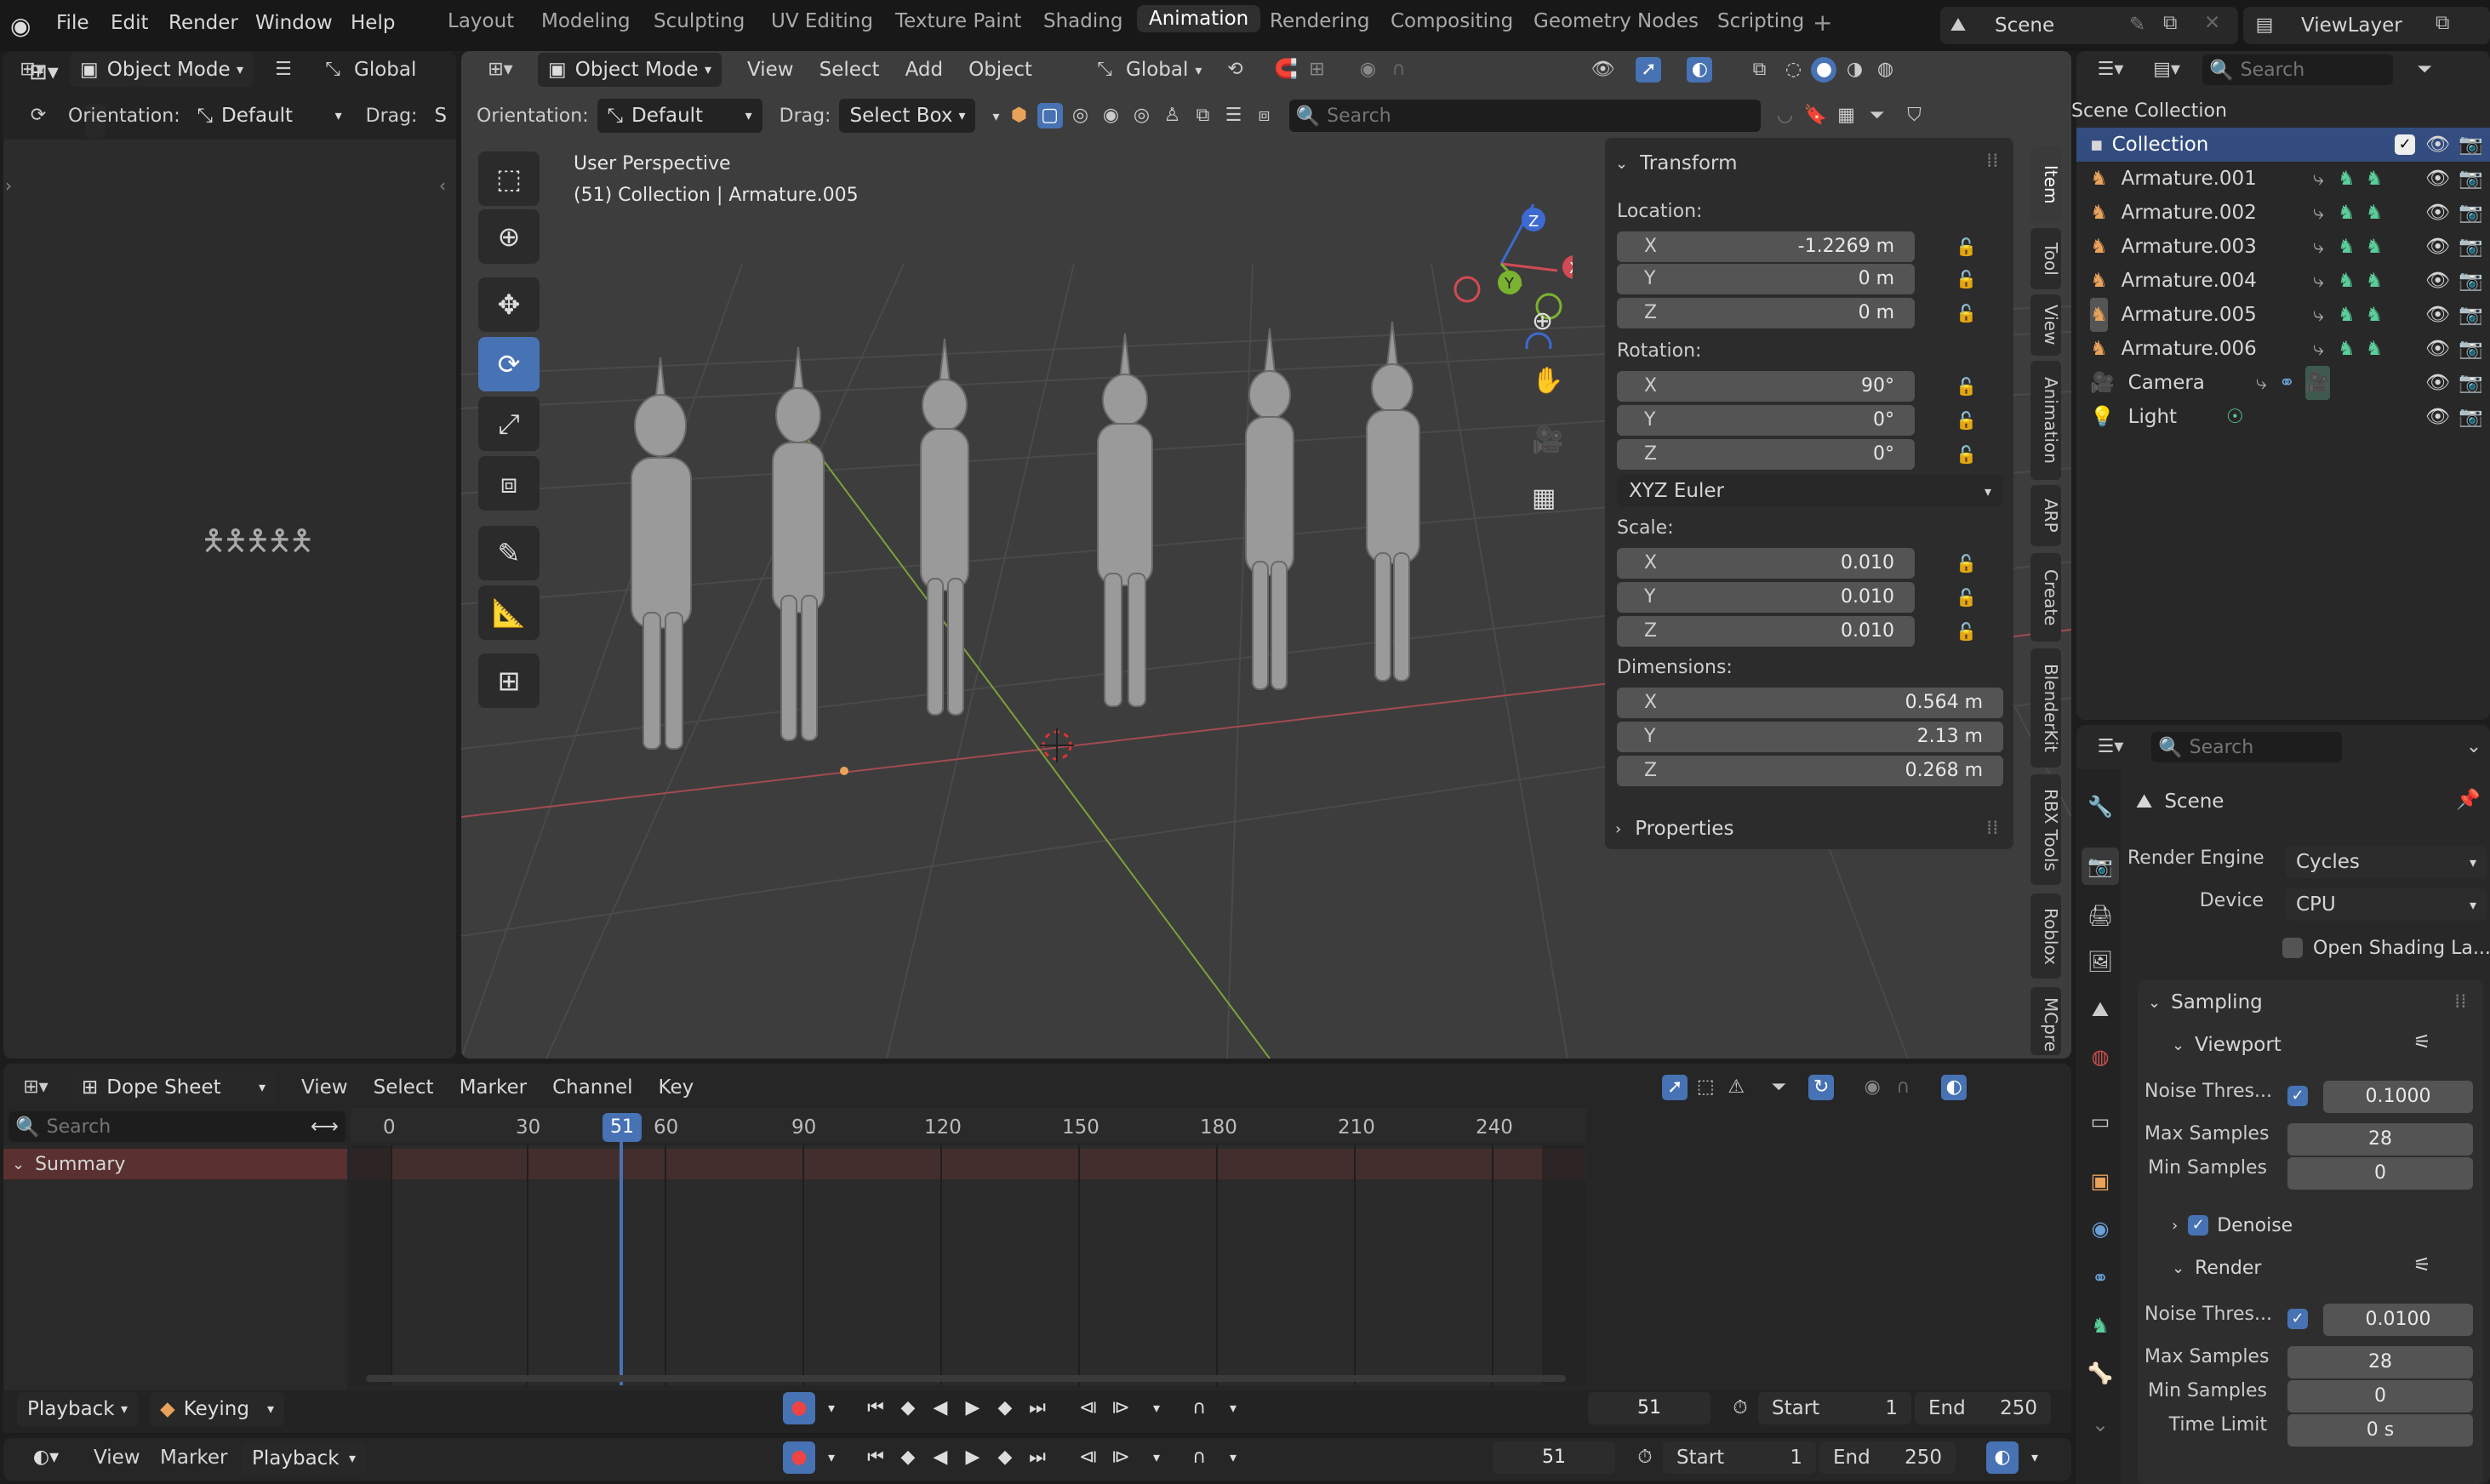 This screenshot has height=1484, width=2490. I want to click on snap-target-icon: ⊞, so click(1316, 70).